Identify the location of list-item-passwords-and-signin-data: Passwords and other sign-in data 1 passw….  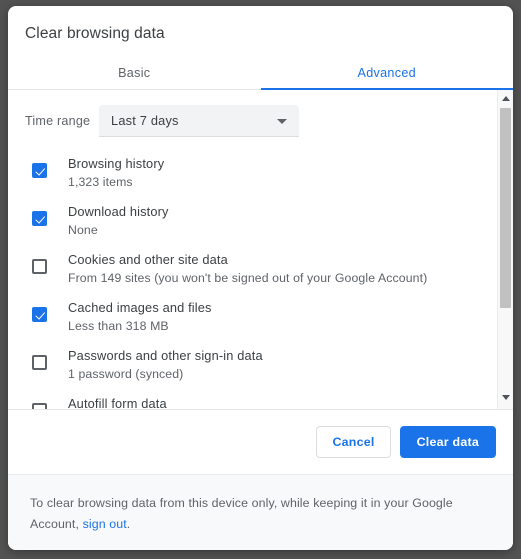
(251, 364).